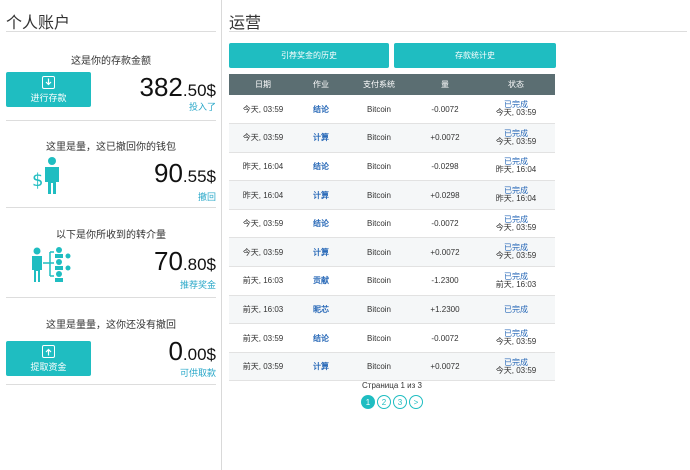  Describe the element at coordinates (392, 167) in the screenshot. I see `table-row: 昨天, 16:04 结论 Bitcoin -0.0298 已完成 昨天, 16:04` at that location.